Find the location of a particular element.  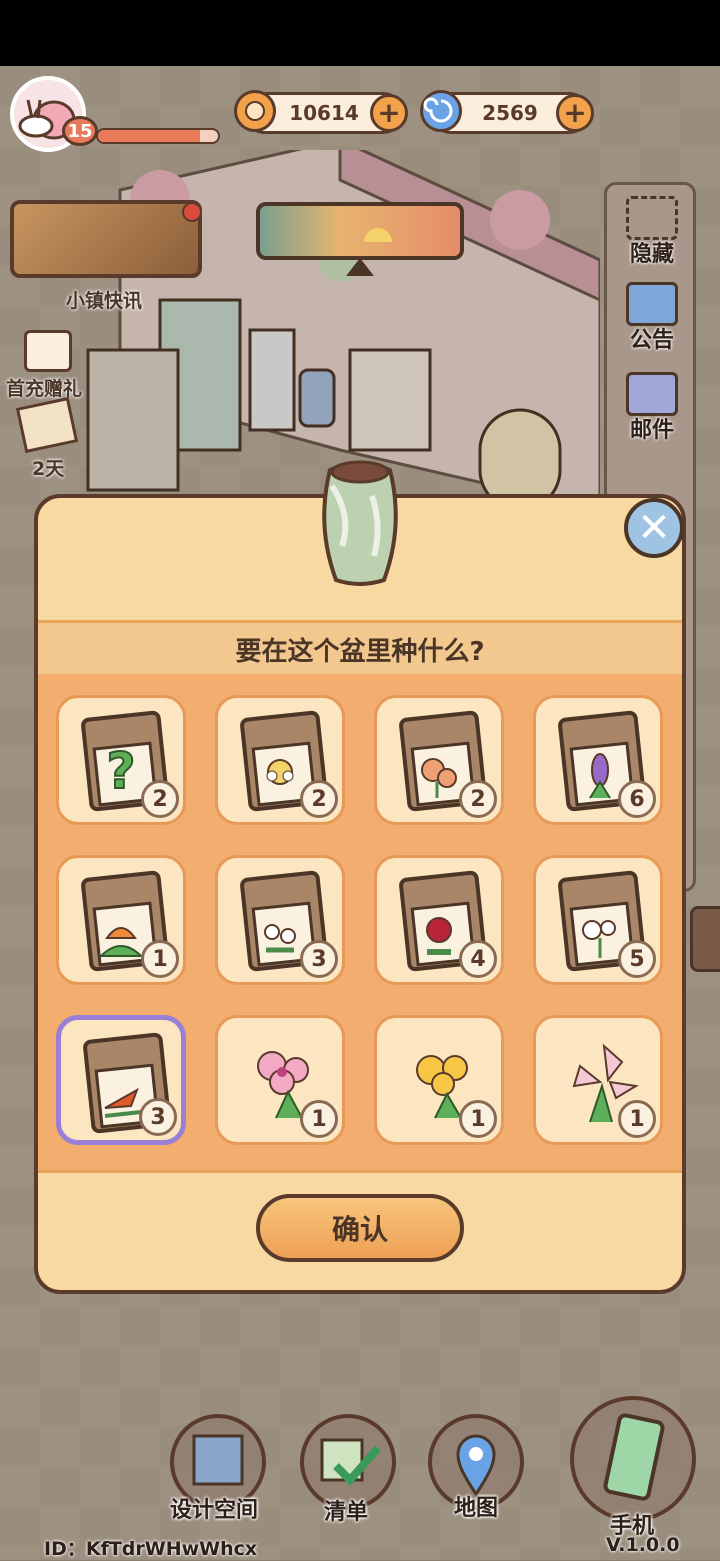

seed-red-rose-slot: 4 is located at coordinates (439, 920).